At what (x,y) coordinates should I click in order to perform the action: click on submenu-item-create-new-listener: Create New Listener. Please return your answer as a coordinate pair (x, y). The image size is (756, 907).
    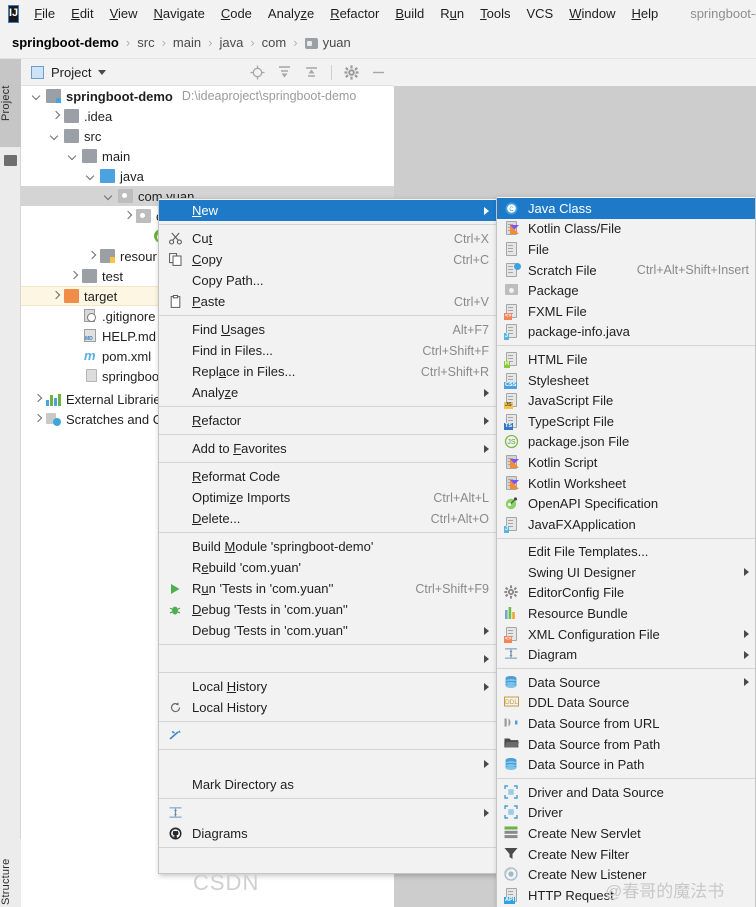
    Looking at the image, I should click on (626, 874).